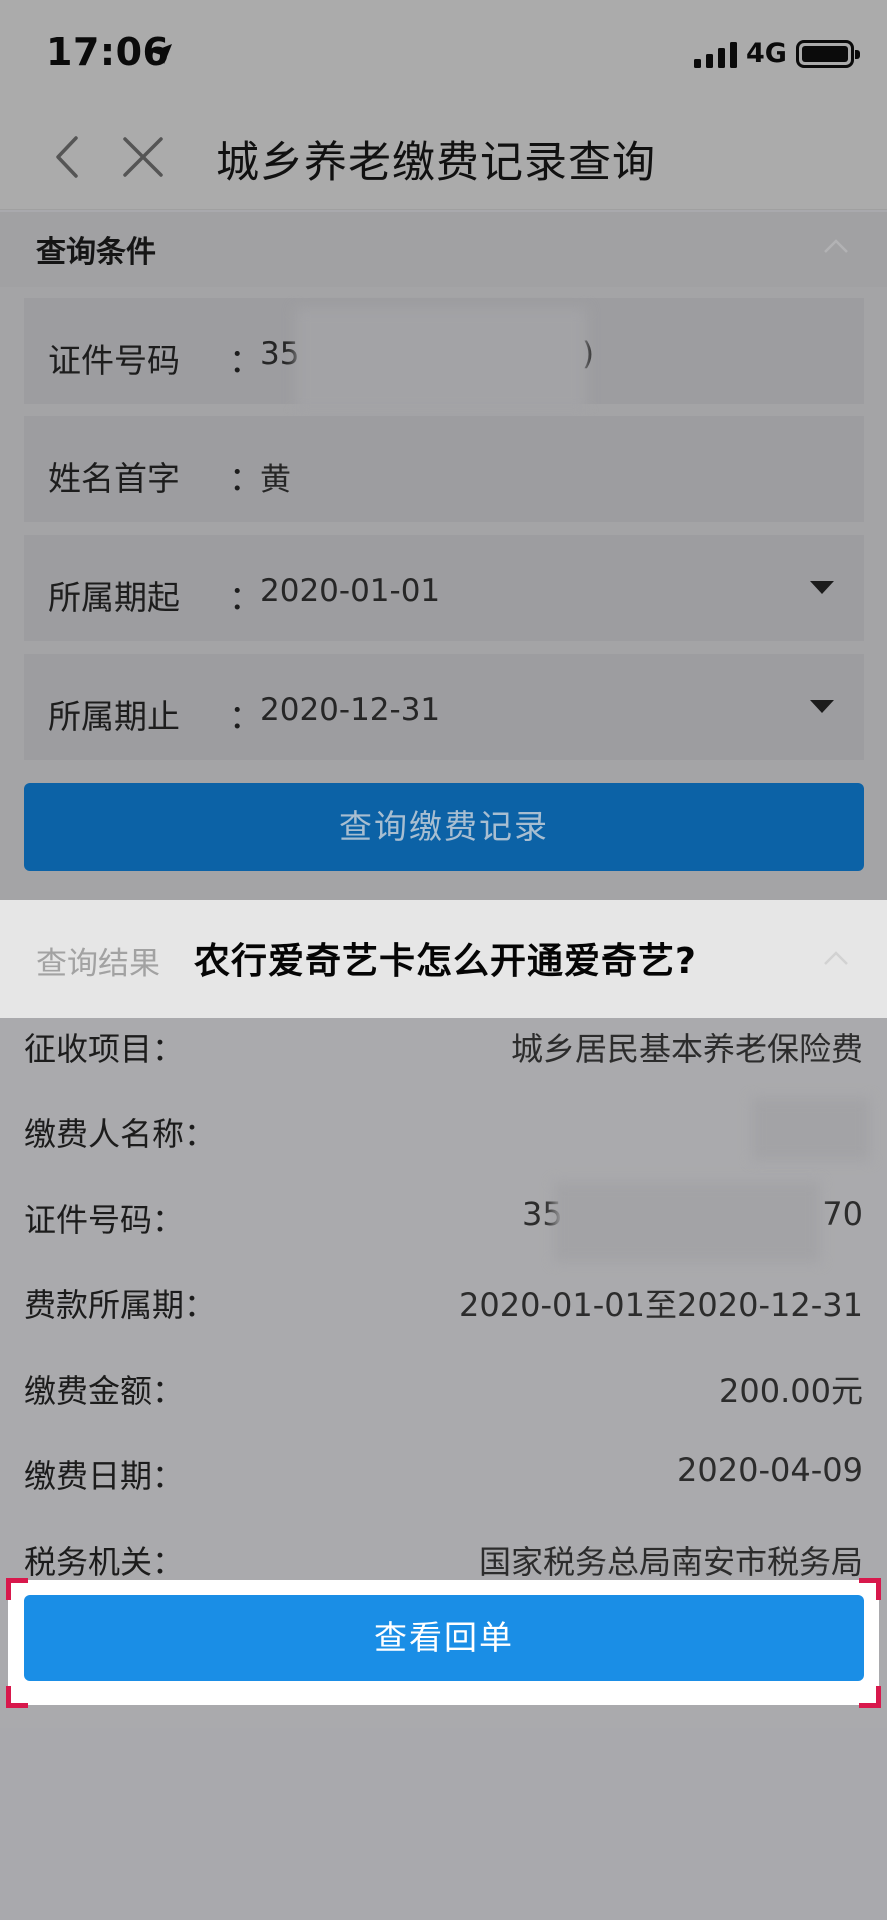  I want to click on form-row-name-initial: 姓名首字 ： 黄, so click(444, 469).